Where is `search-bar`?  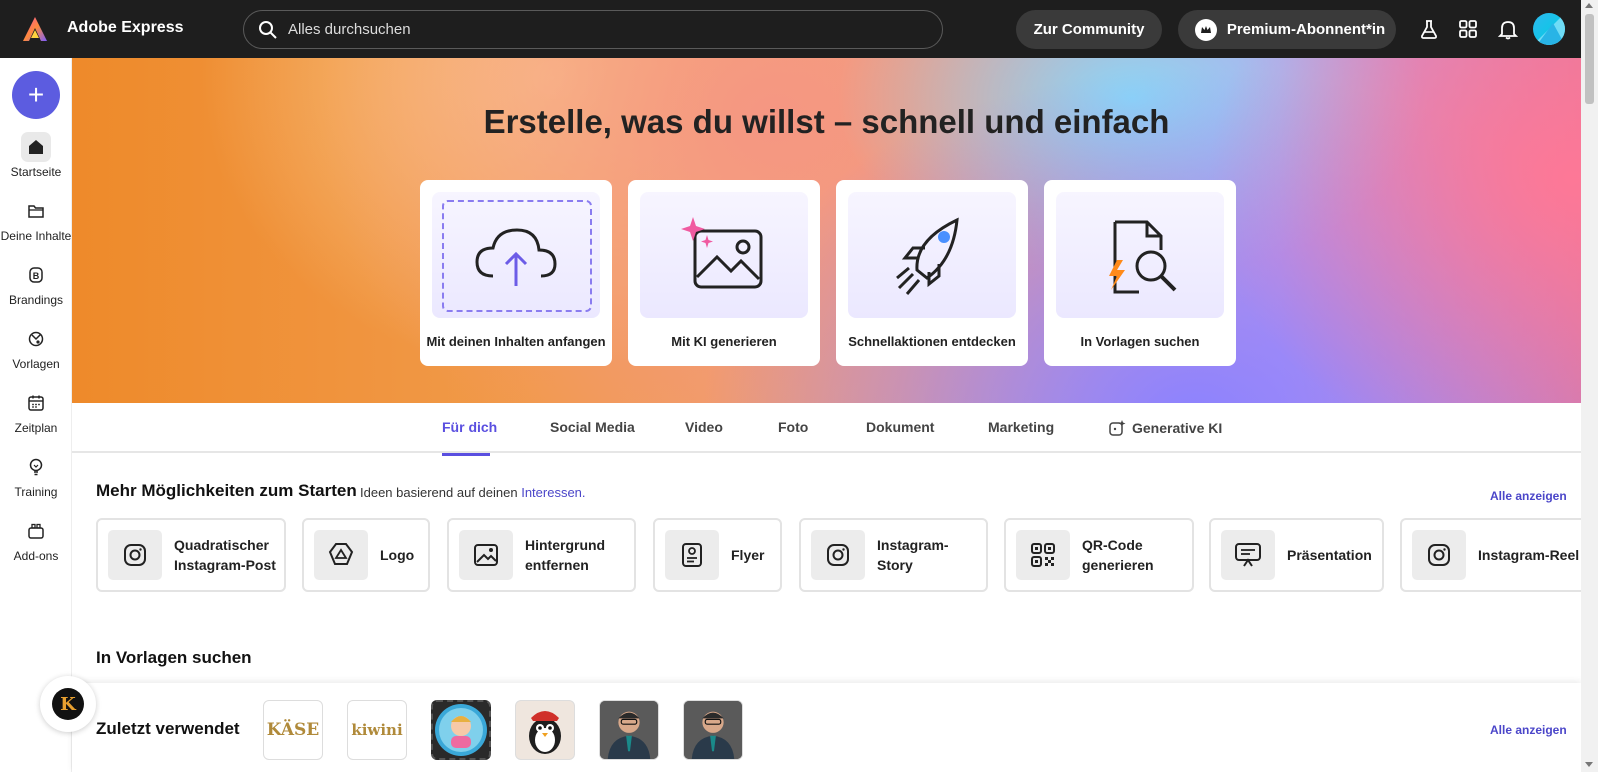
search-bar is located at coordinates (593, 29).